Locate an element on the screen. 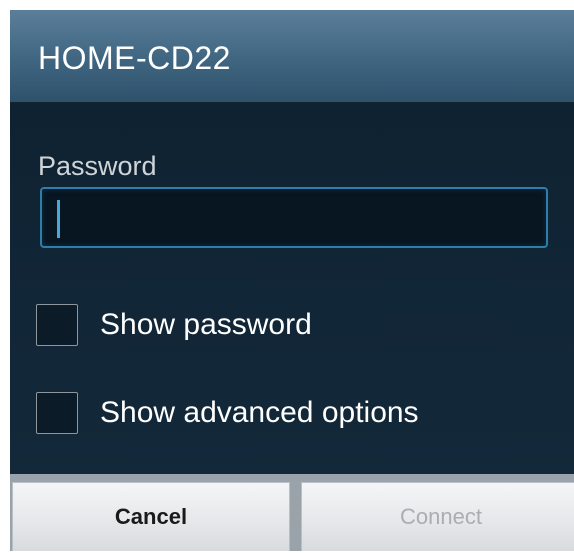  show-password-checkbox is located at coordinates (57, 325).